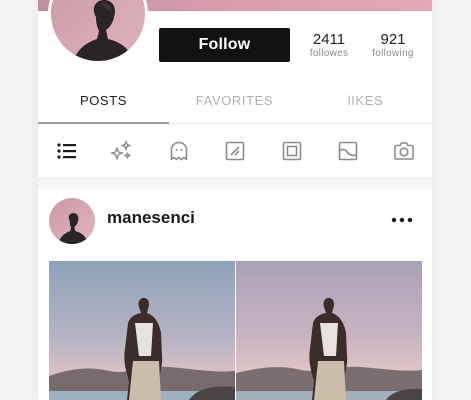  What do you see at coordinates (365, 101) in the screenshot?
I see `tab-likes: lIKES` at bounding box center [365, 101].